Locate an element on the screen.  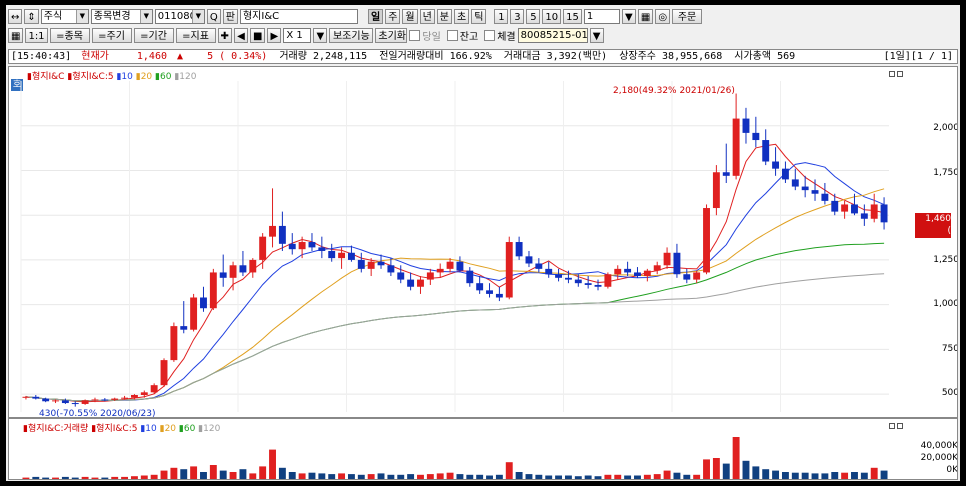
period-button: =기간 is located at coordinates (153, 35).